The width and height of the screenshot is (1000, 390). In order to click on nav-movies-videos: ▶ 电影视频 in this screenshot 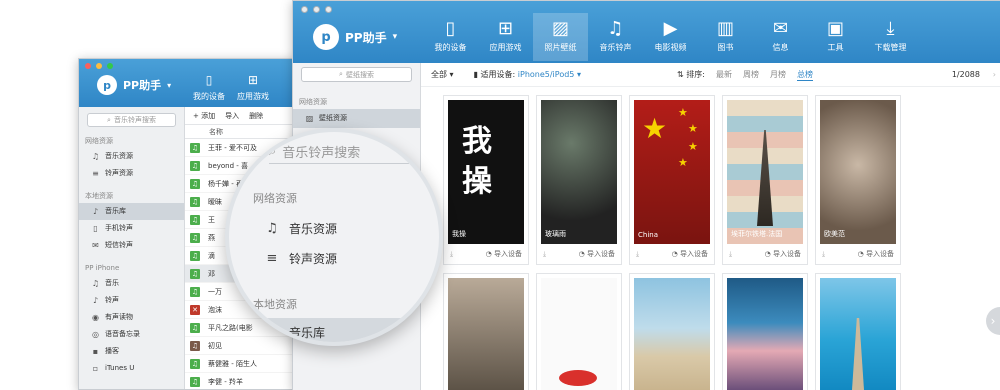, I will do `click(670, 37)`.